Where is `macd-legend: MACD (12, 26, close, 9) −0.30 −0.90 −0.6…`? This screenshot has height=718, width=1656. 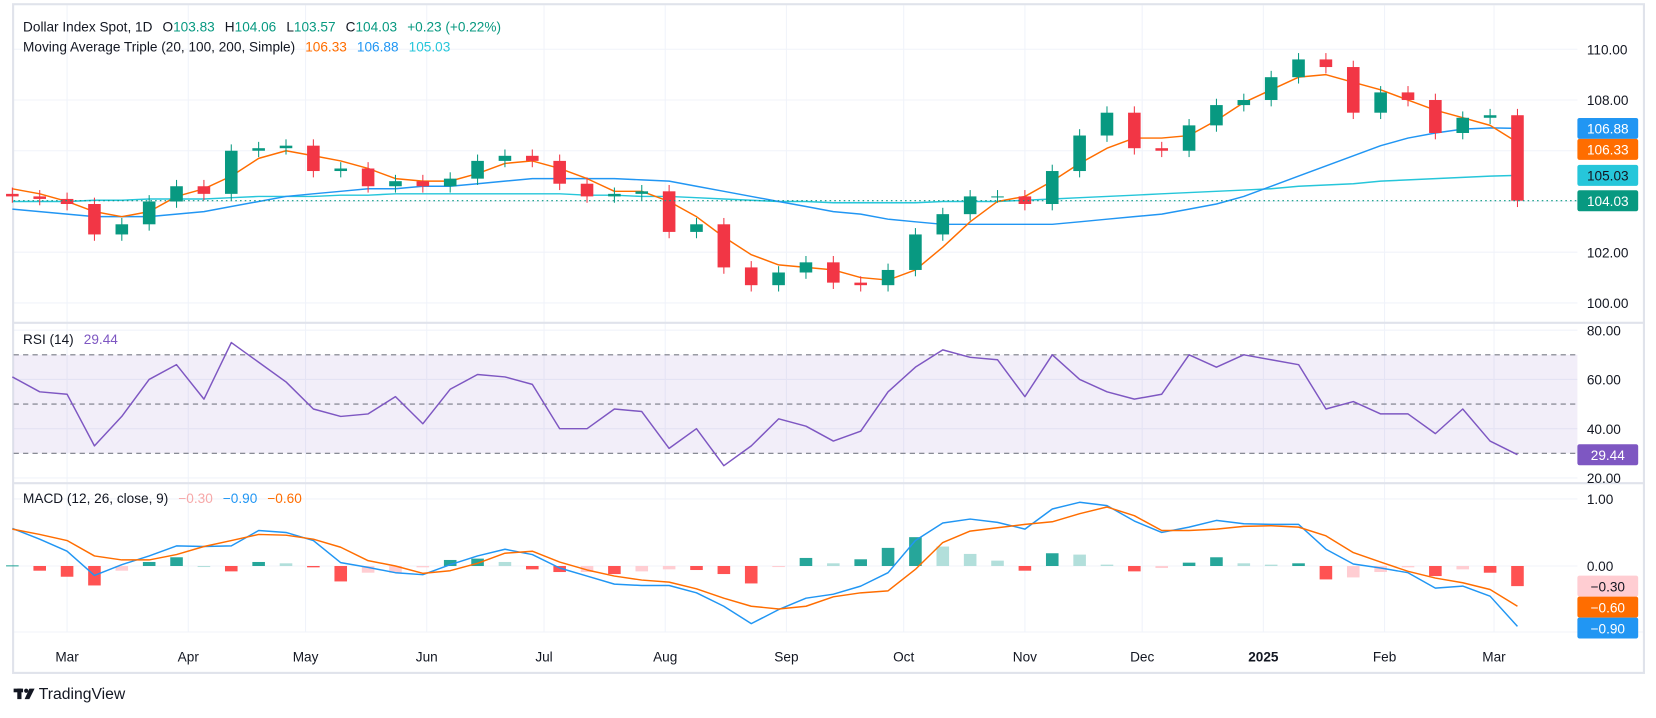
macd-legend: MACD (12, 26, close, 9) −0.30 −0.90 −0.6… is located at coordinates (162, 498).